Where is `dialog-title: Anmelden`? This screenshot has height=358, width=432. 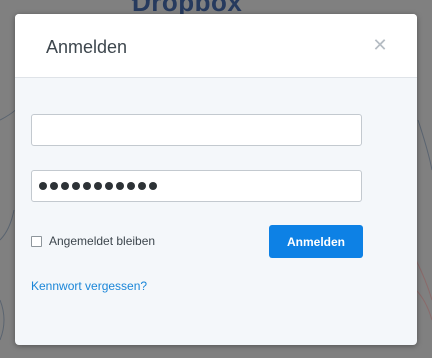 dialog-title: Anmelden is located at coordinates (87, 47).